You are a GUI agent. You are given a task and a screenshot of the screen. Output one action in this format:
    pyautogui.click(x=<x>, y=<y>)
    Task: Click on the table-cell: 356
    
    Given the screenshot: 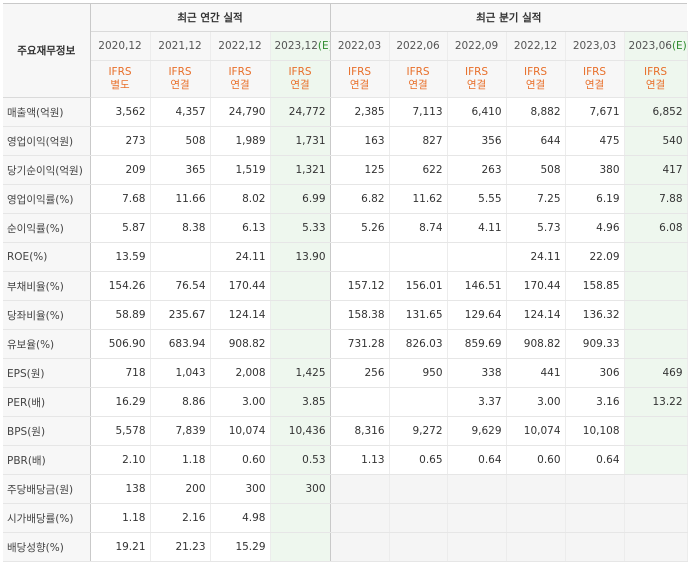 What is the action you would take?
    pyautogui.click(x=477, y=141)
    